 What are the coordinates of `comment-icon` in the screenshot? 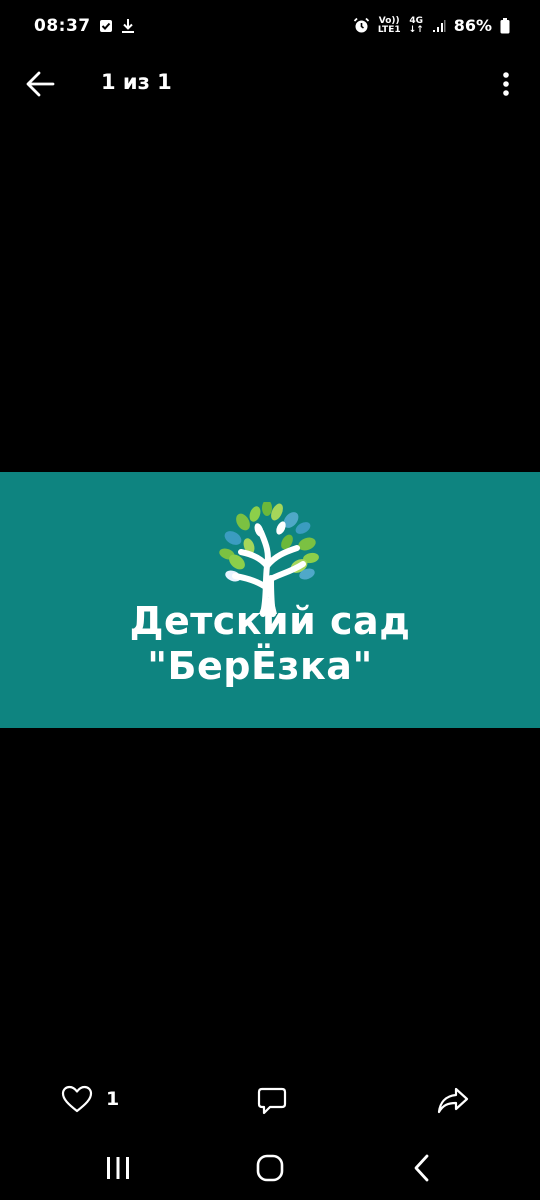 It's located at (272, 1101).